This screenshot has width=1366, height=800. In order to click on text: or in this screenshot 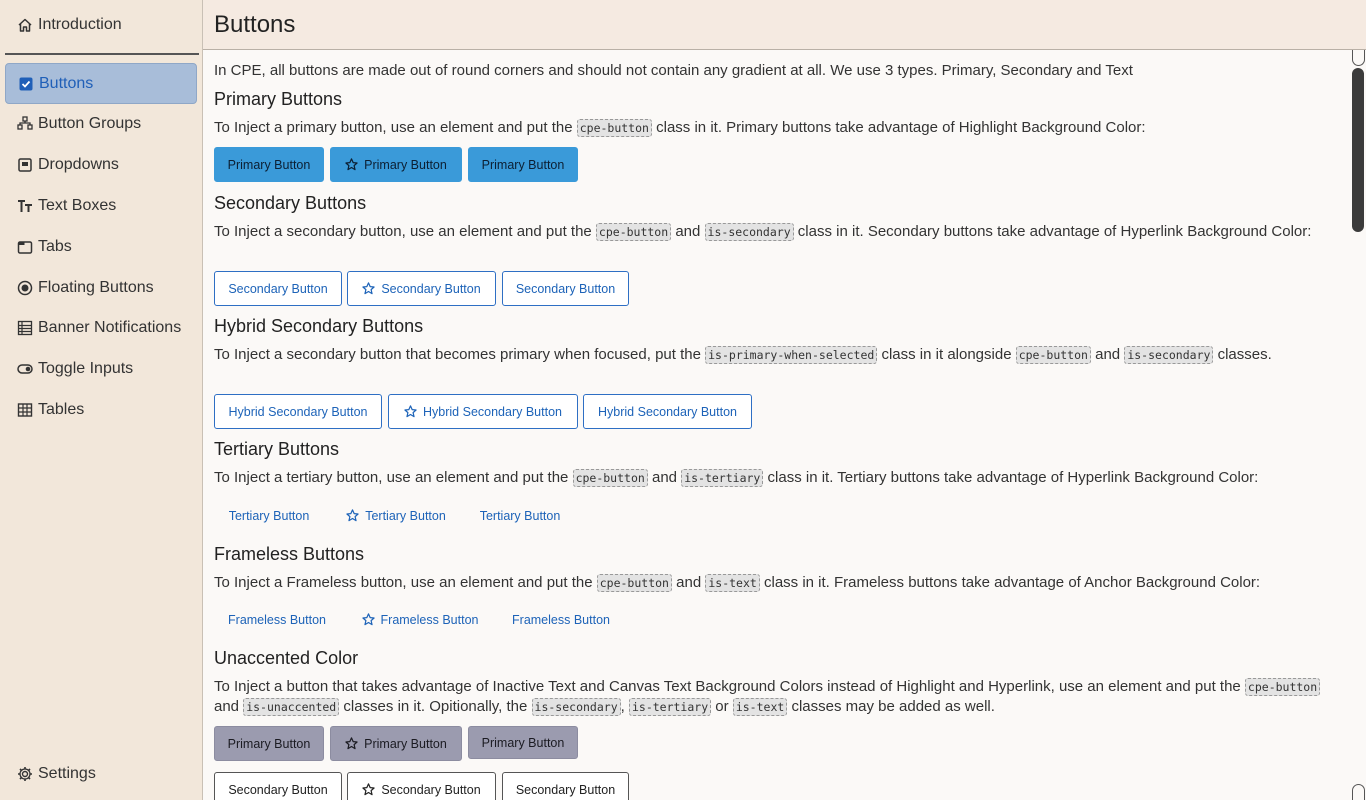, I will do `click(722, 706)`.